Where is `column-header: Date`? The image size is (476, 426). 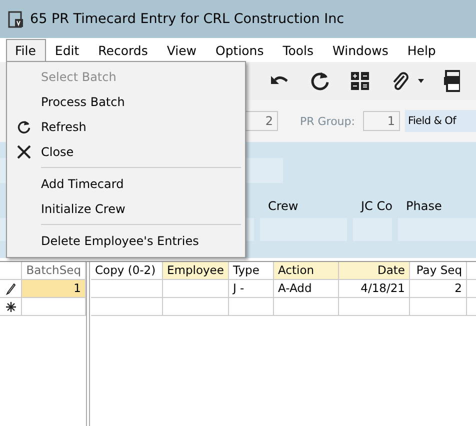
column-header: Date is located at coordinates (374, 271).